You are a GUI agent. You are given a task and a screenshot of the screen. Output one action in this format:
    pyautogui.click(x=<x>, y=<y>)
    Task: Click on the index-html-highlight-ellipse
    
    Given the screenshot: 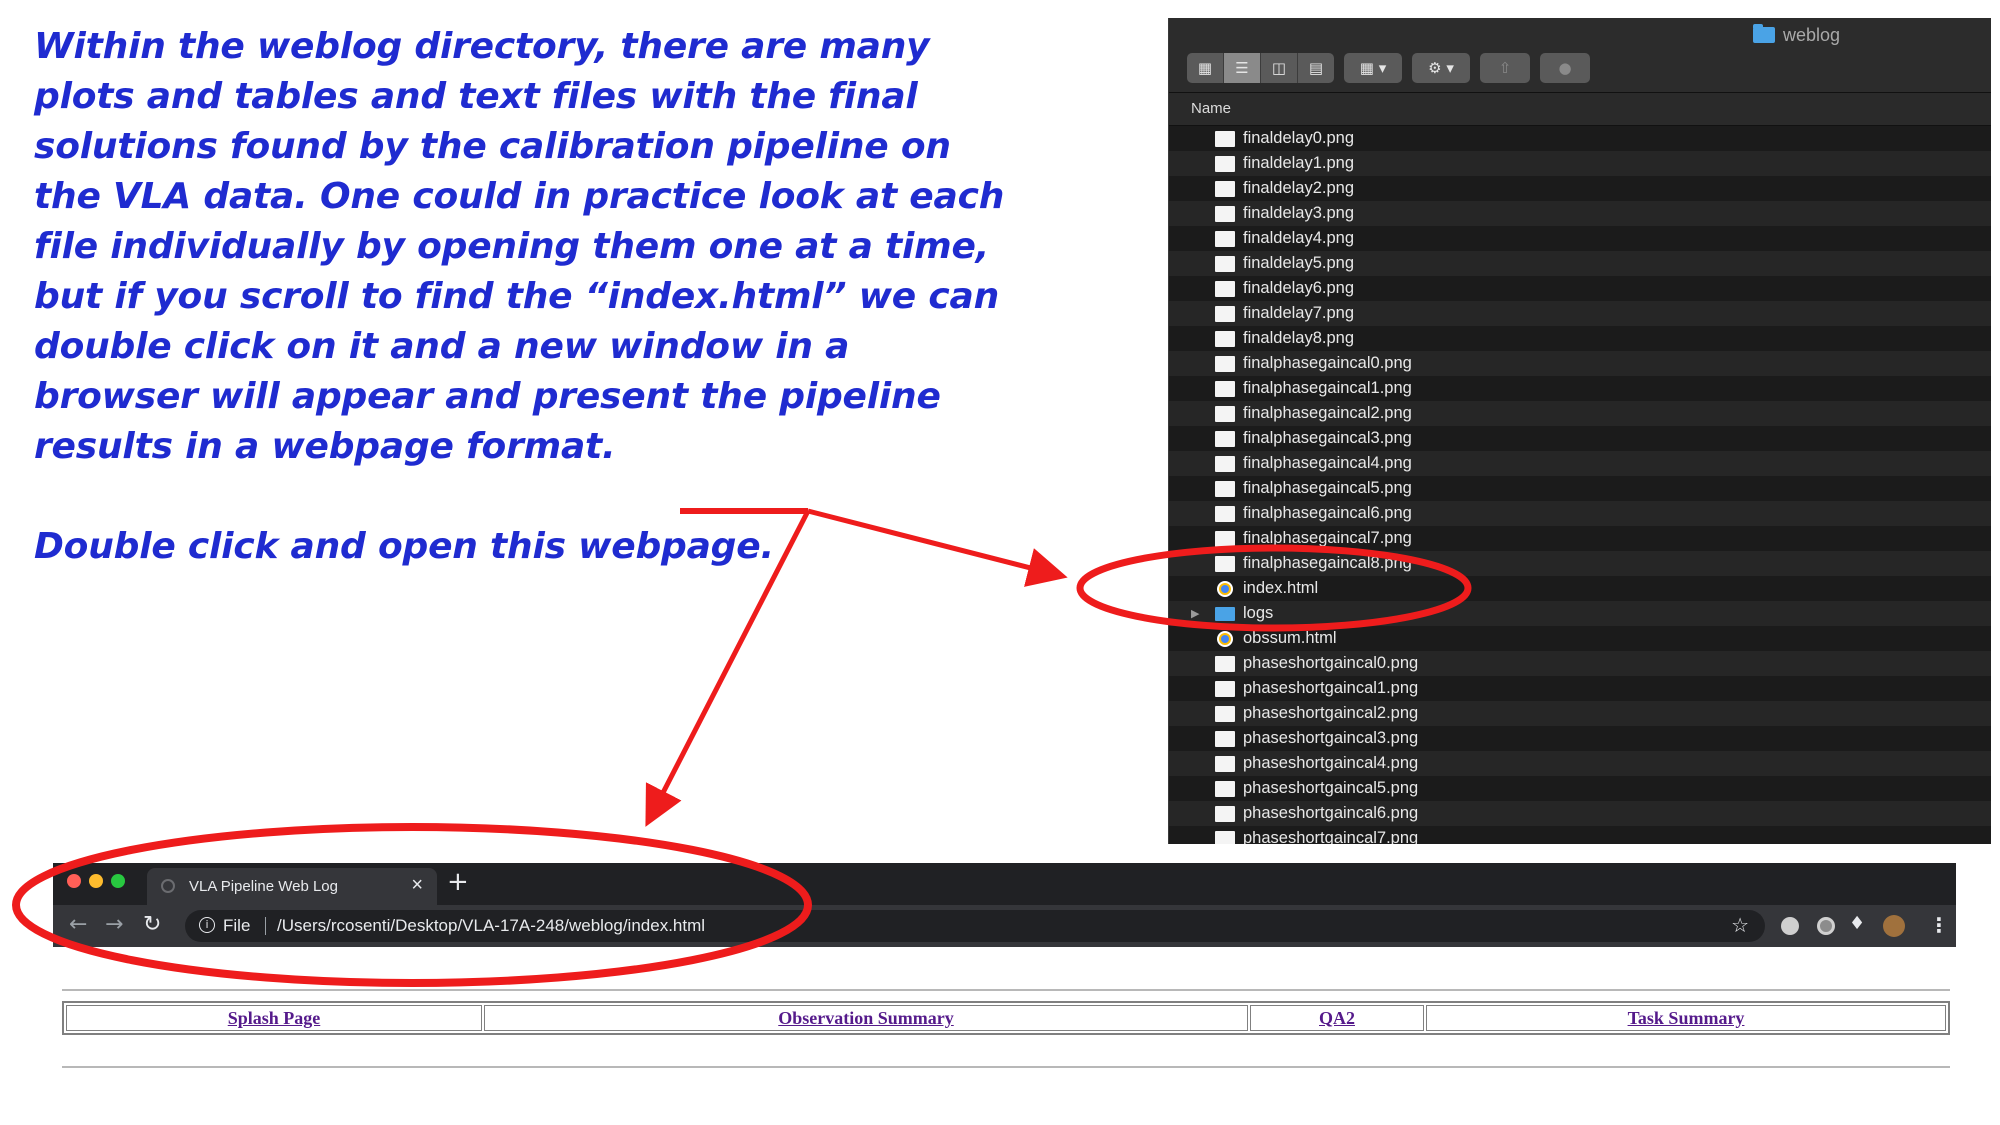 What is the action you would take?
    pyautogui.click(x=1274, y=588)
    